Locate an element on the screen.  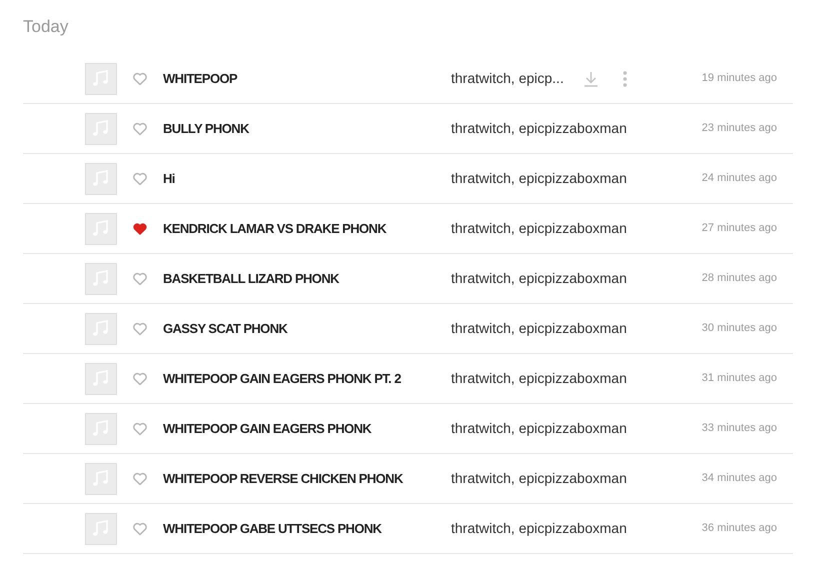
timestamp: 33 minutes ago is located at coordinates (740, 428).